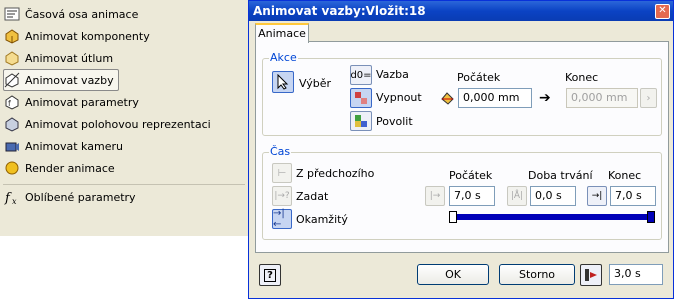  What do you see at coordinates (12, 14) in the screenshot?
I see `timeline-icon` at bounding box center [12, 14].